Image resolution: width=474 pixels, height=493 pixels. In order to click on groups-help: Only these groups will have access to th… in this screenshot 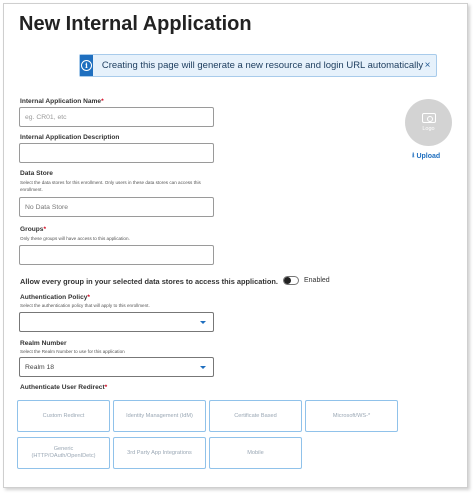, I will do `click(75, 238)`.